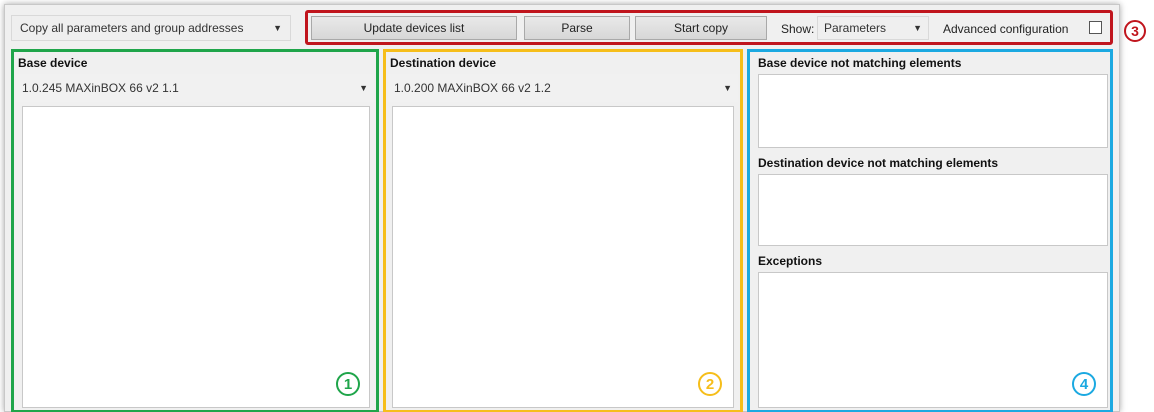  I want to click on destination-device-select: 1.0.200 MAXinBOX 66 v2 1.2 ▼, so click(563, 88).